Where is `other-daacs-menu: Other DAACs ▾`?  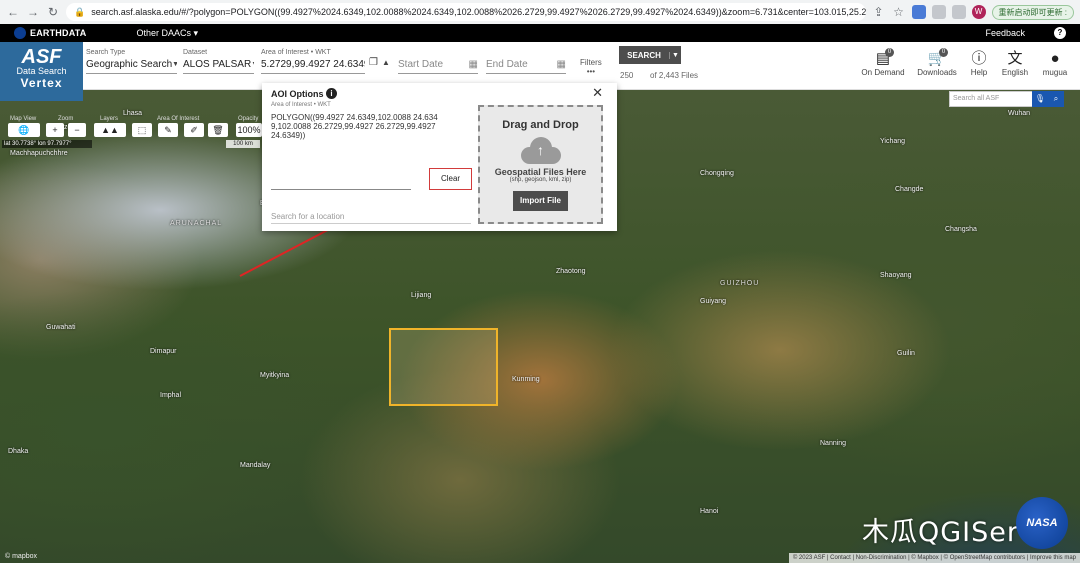 other-daacs-menu: Other DAACs ▾ is located at coordinates (167, 33).